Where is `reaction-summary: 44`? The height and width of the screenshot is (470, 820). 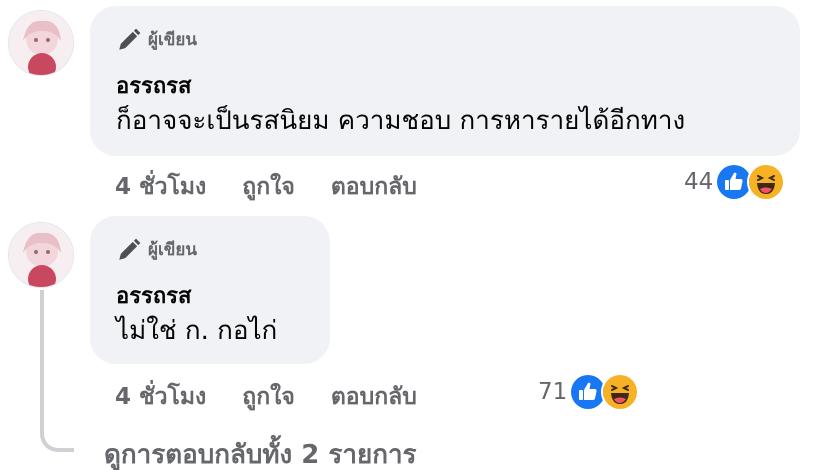 reaction-summary: 44 is located at coordinates (735, 182).